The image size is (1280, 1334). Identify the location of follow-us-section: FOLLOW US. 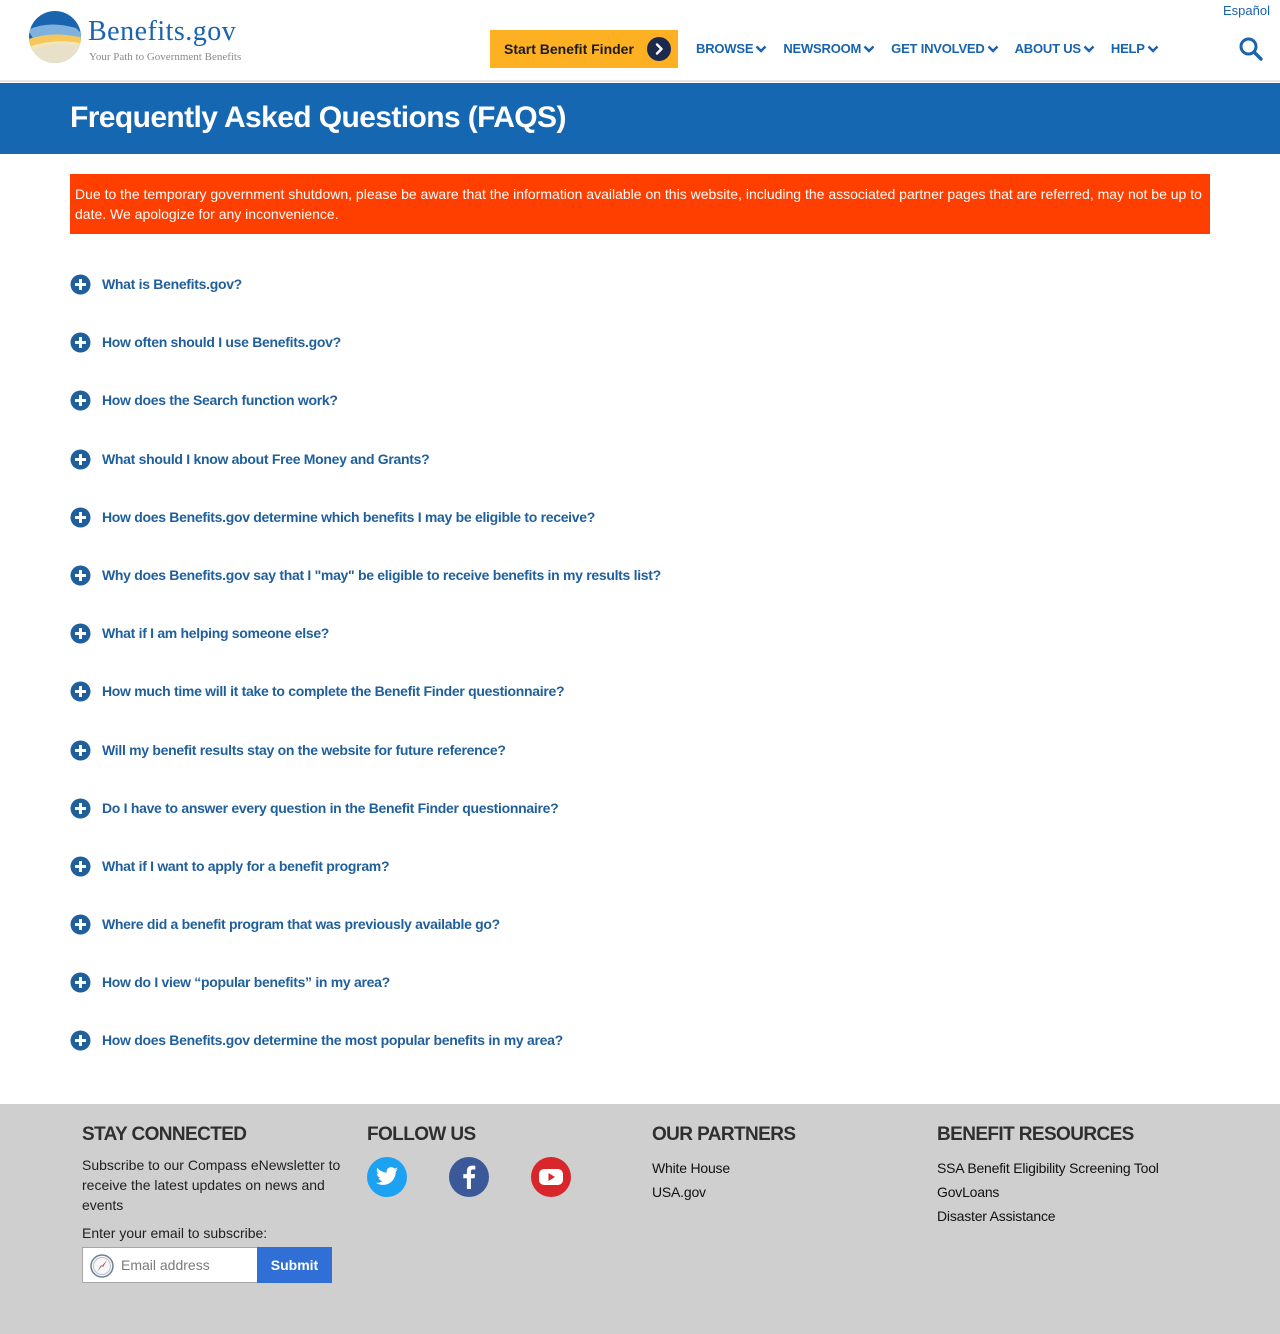
(490, 1160).